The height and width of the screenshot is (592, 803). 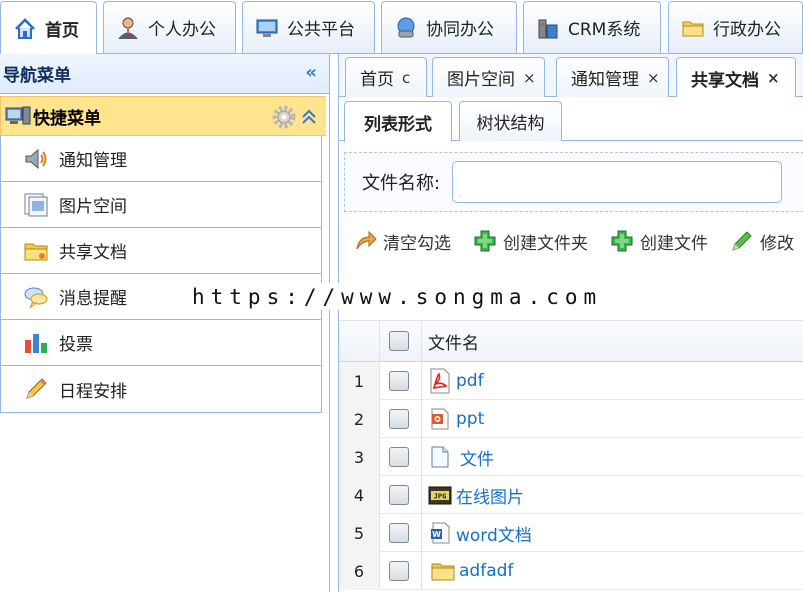 What do you see at coordinates (48, 28) in the screenshot?
I see `top-tab-home: 首页` at bounding box center [48, 28].